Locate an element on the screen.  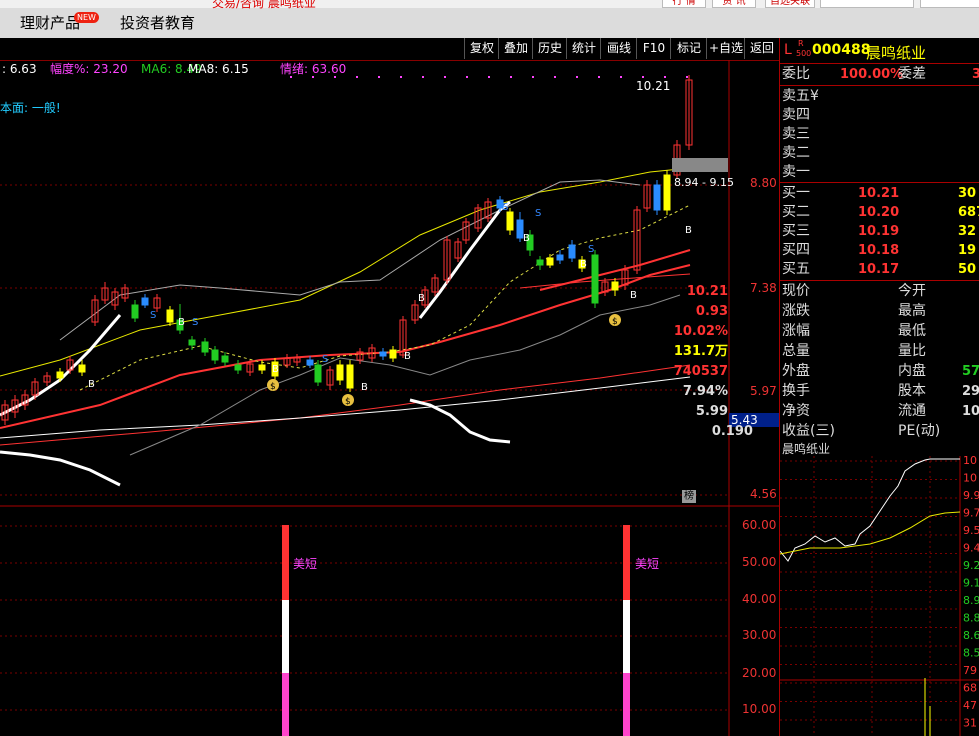
band-lower-line is located at coordinates (405, 375).